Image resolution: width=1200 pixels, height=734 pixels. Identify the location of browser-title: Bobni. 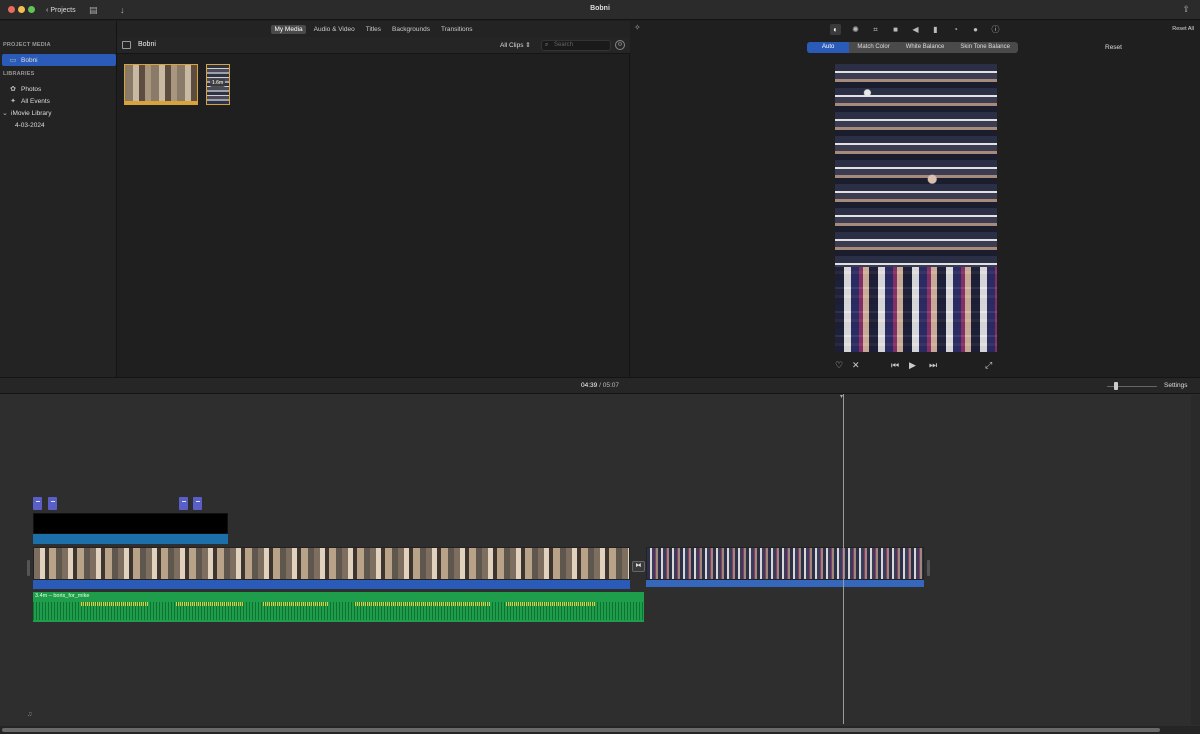
(147, 44).